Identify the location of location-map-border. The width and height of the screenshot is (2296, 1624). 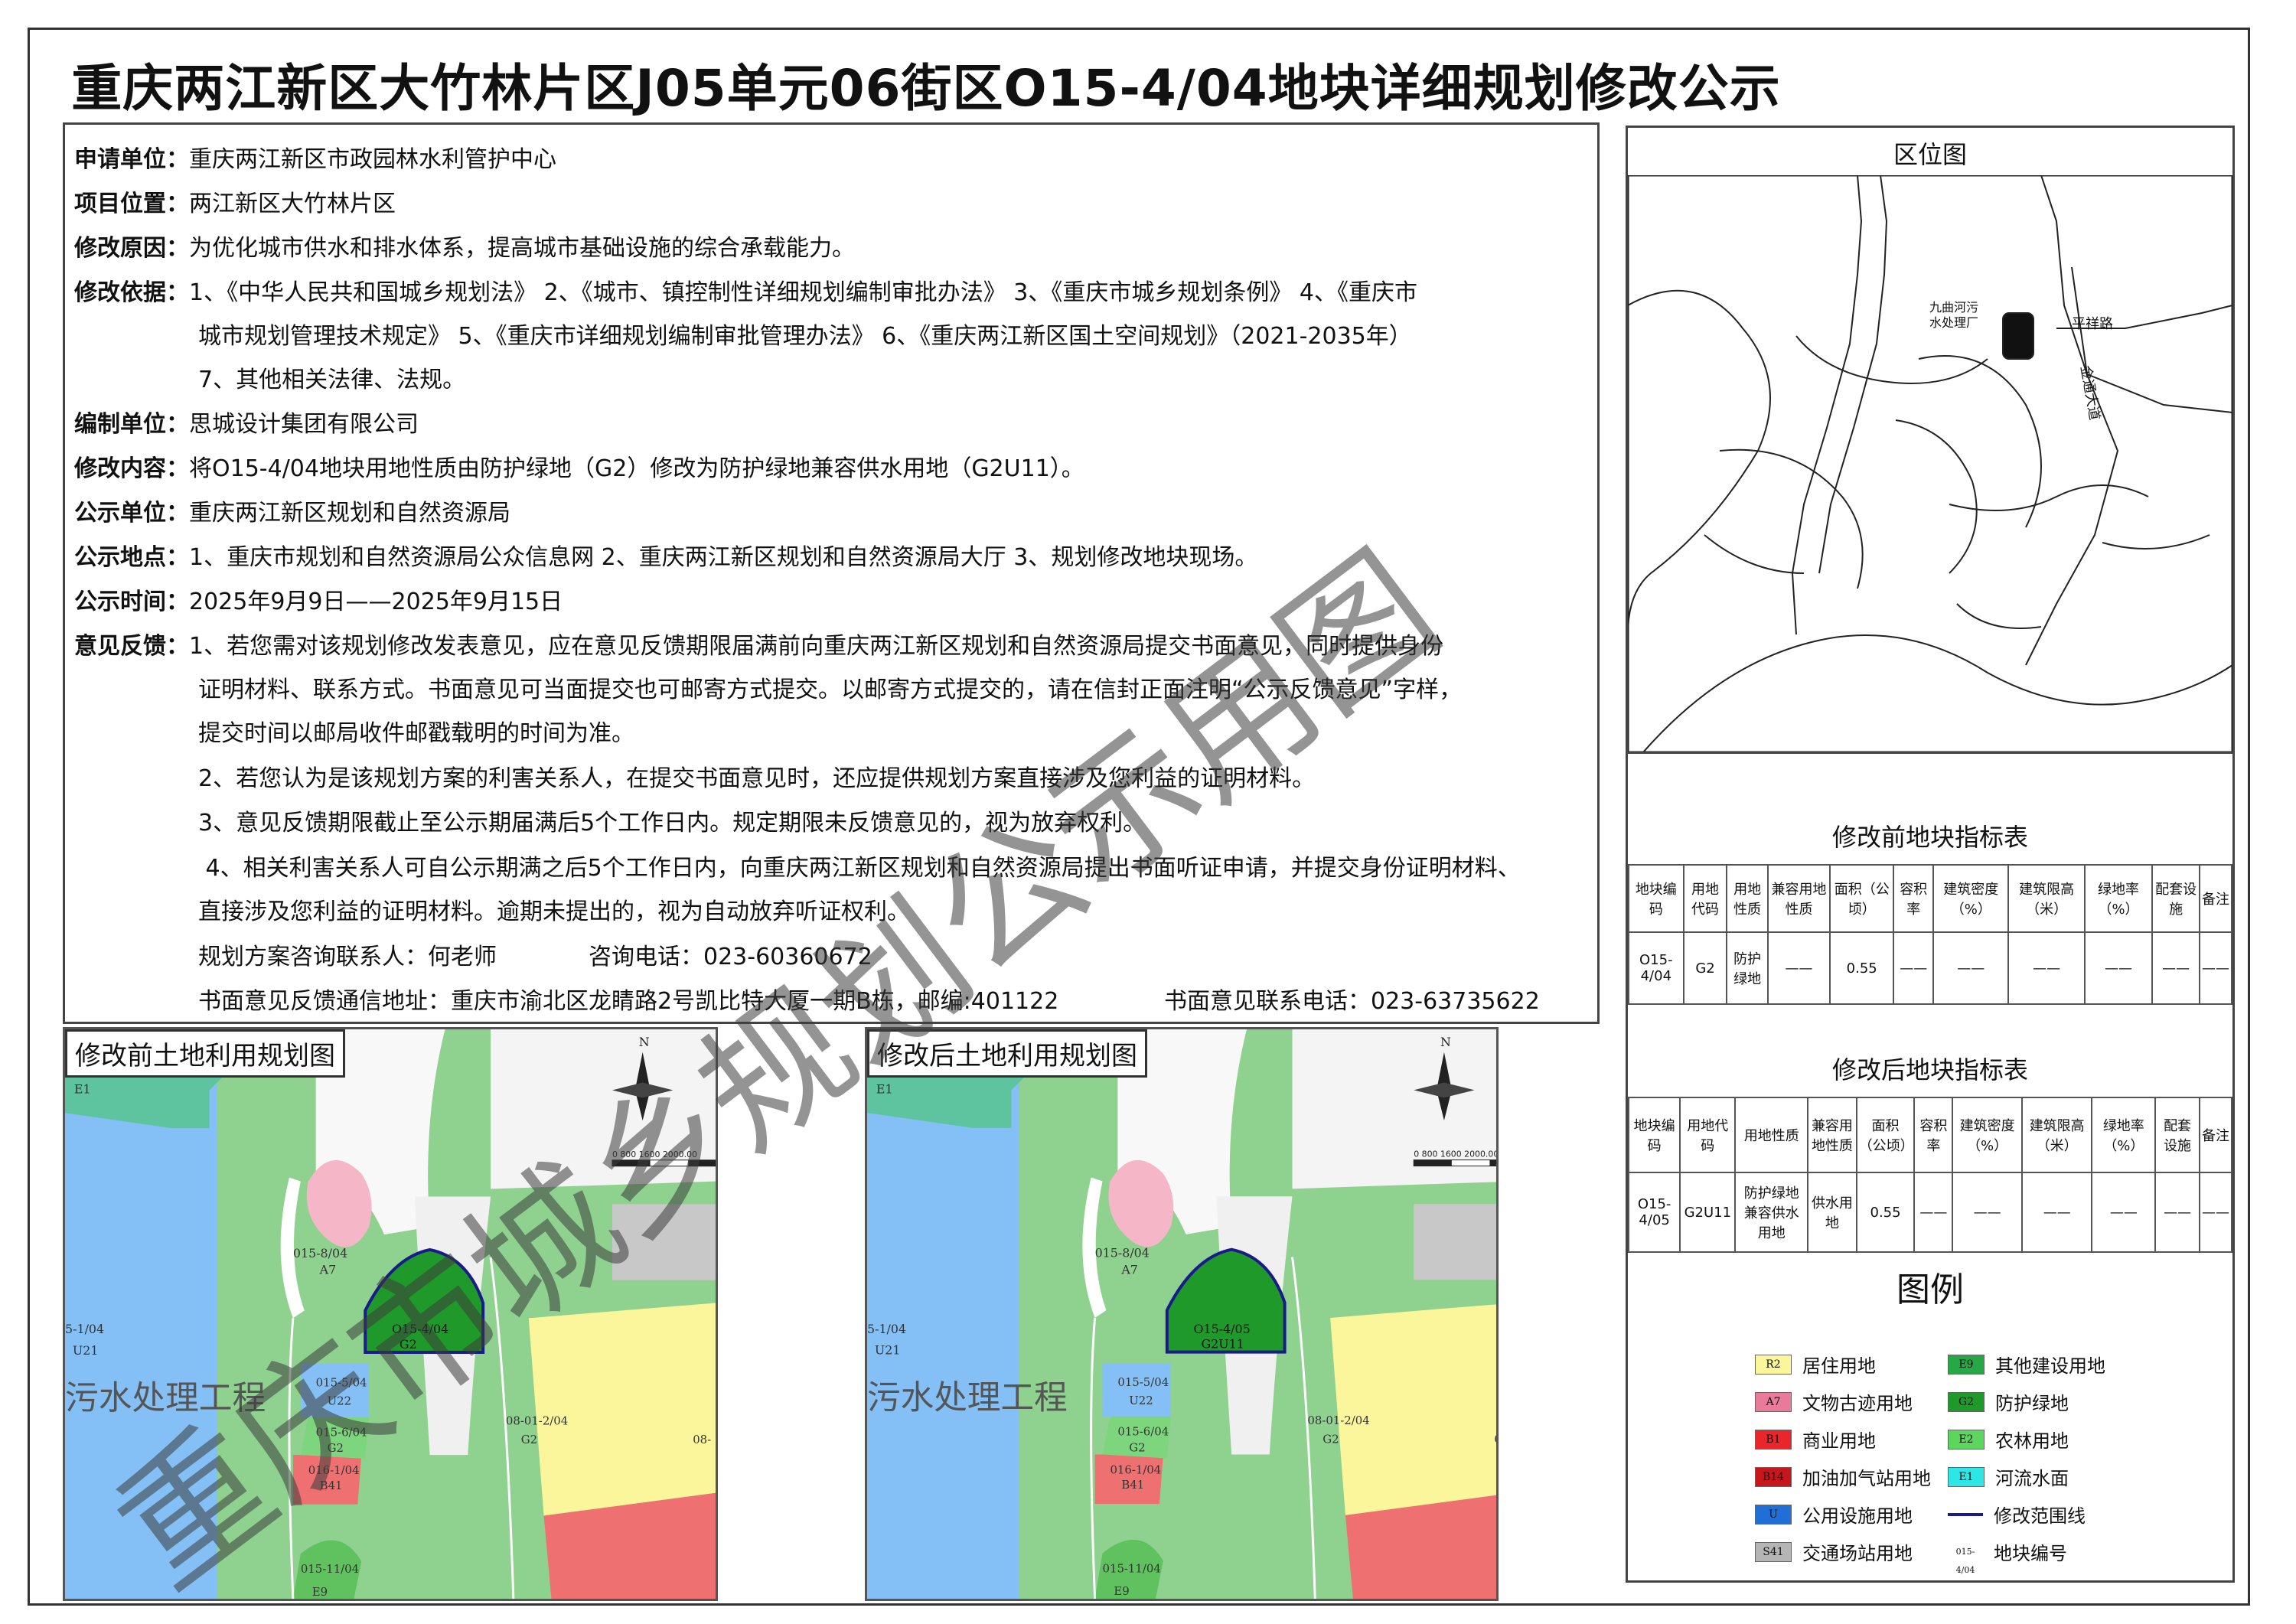
(1930, 463).